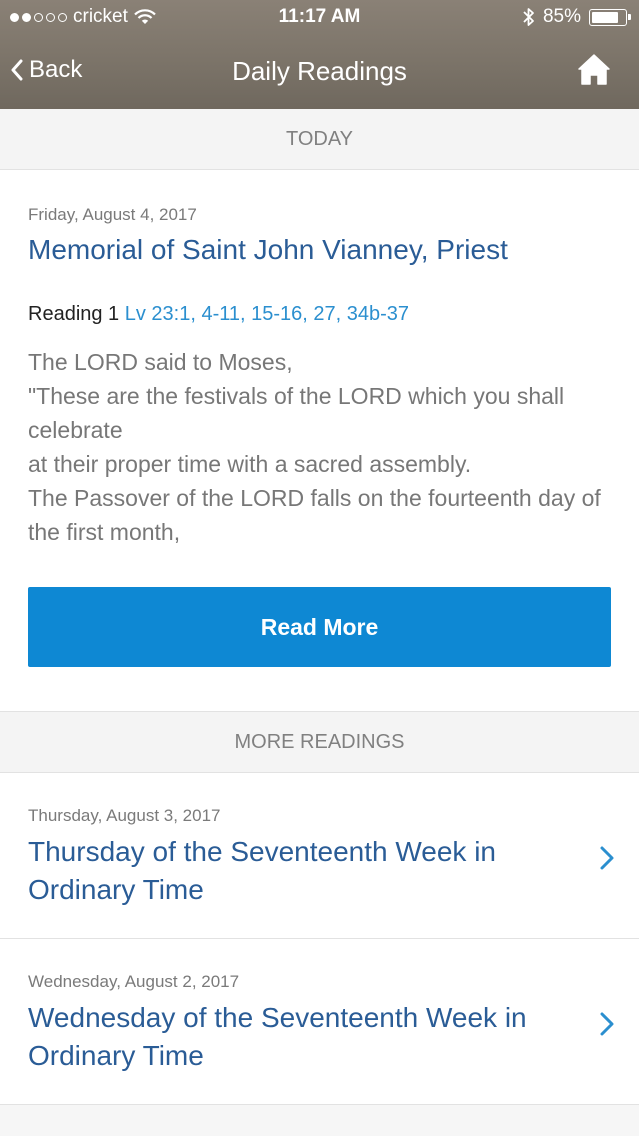 This screenshot has height=1136, width=639. Describe the element at coordinates (323, 250) in the screenshot. I see `feast-title: Memorial of Saint John Vianney, Priest` at that location.